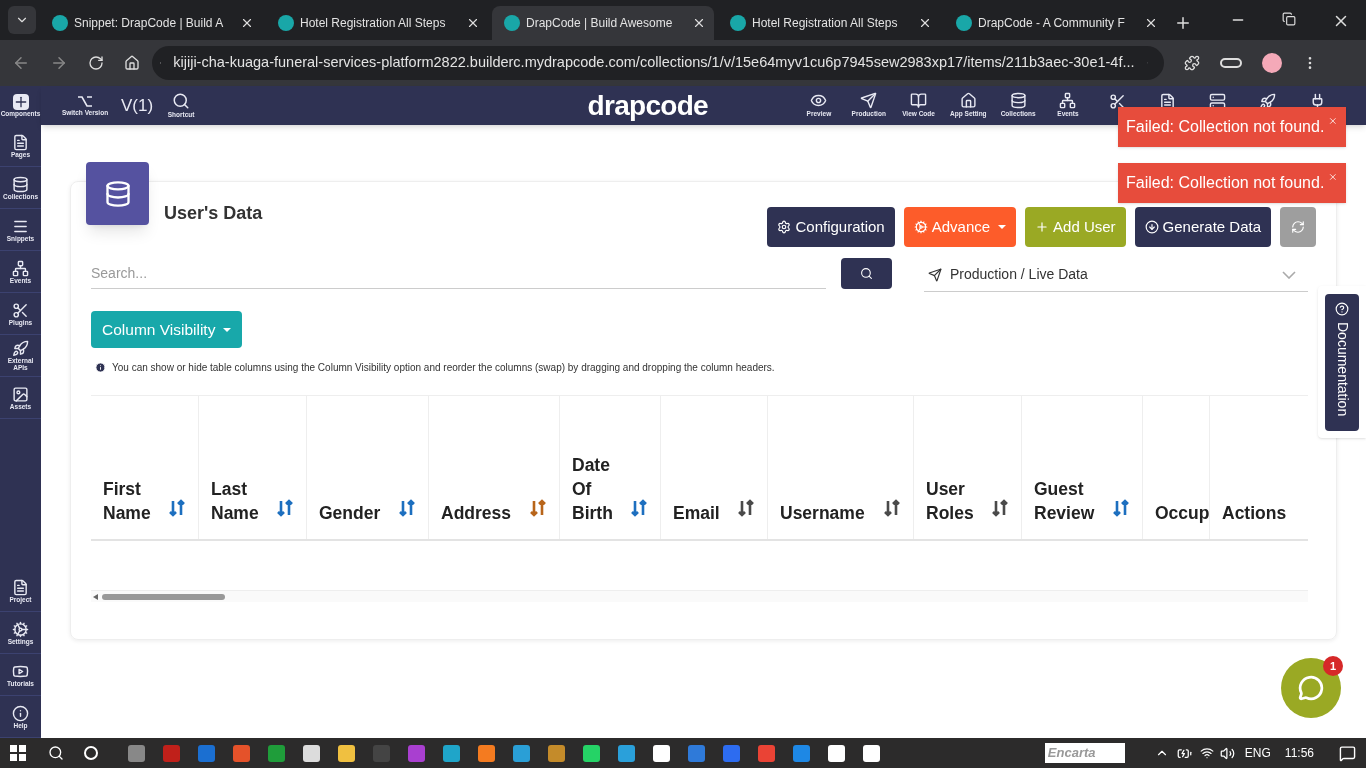 The image size is (1366, 768). Describe the element at coordinates (132, 63) in the screenshot. I see `home-icon` at that location.